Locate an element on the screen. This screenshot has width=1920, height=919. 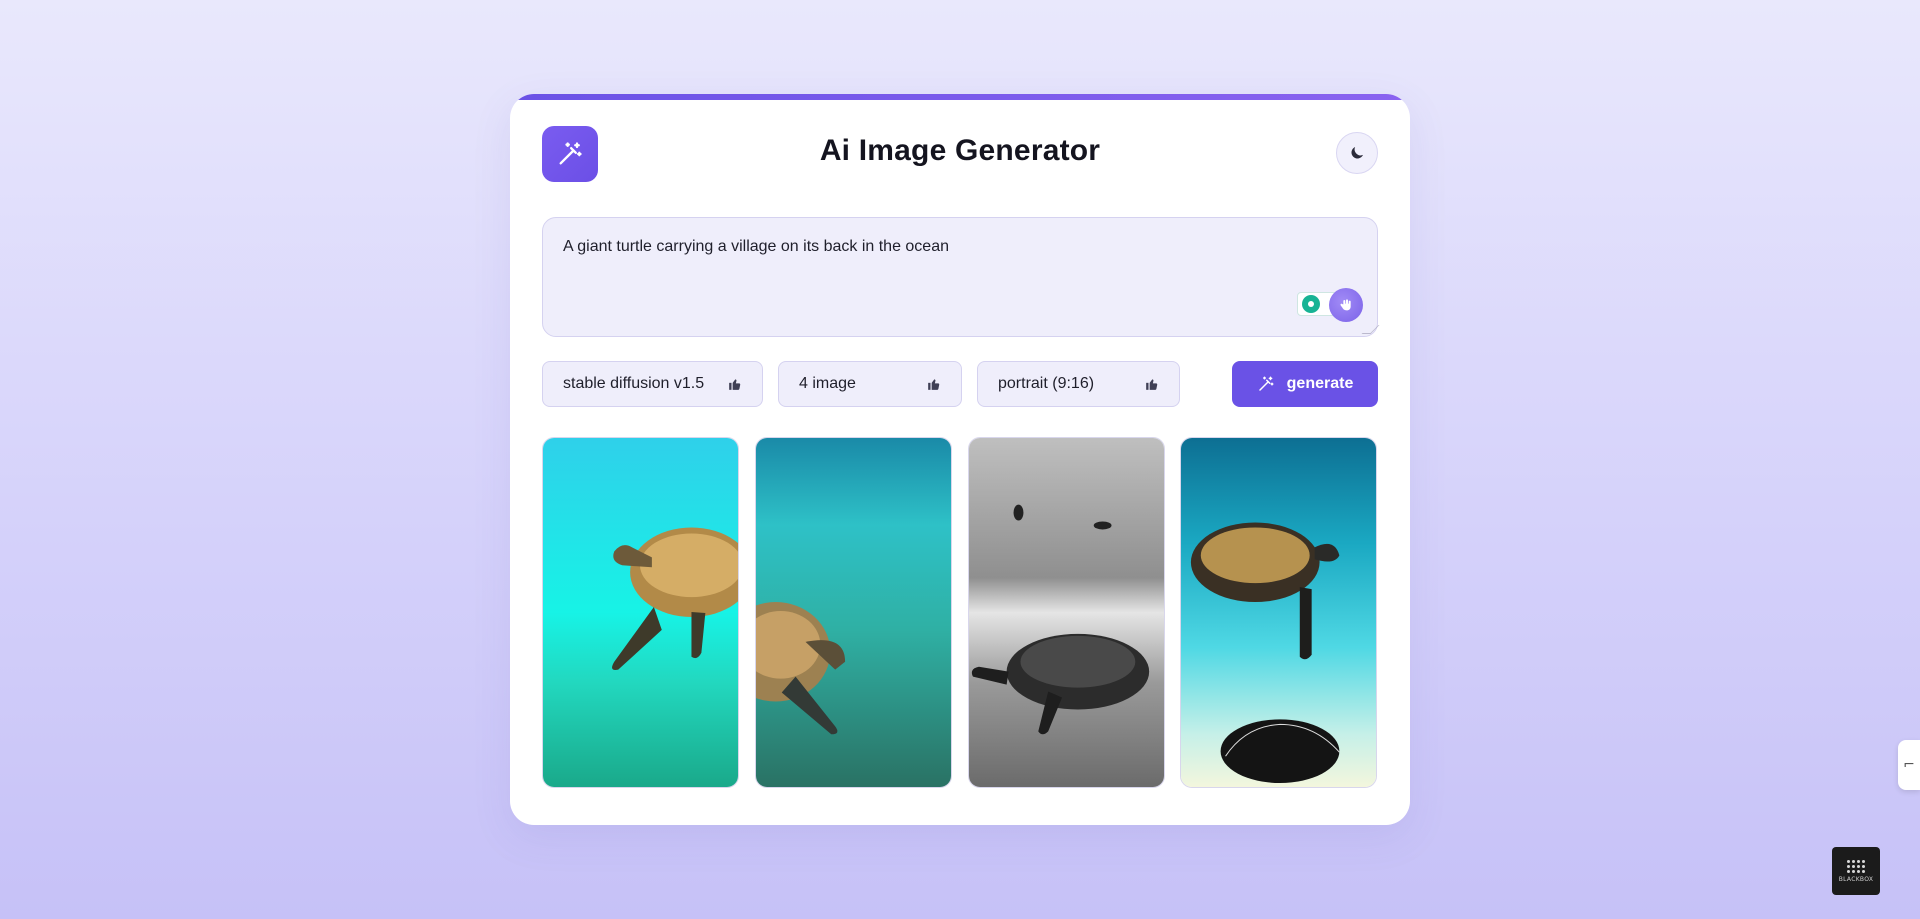
aspect-ratio-value: portrait (9:16) is located at coordinates (1046, 383).